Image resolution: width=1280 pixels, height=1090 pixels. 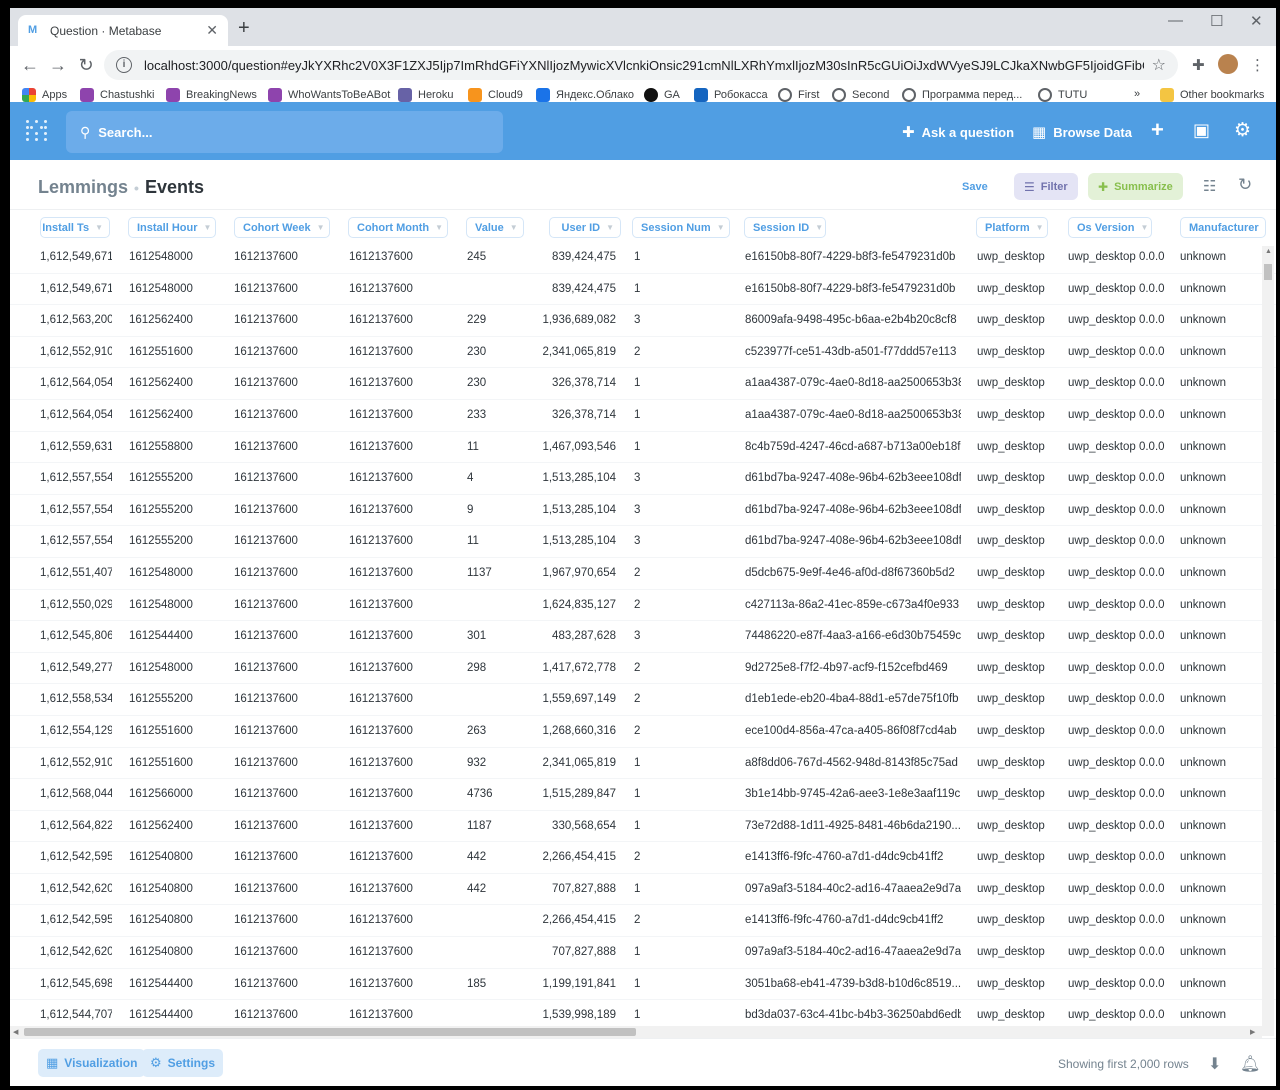 What do you see at coordinates (573, 352) in the screenshot?
I see `table-cell-user-id: 2,341,065,819` at bounding box center [573, 352].